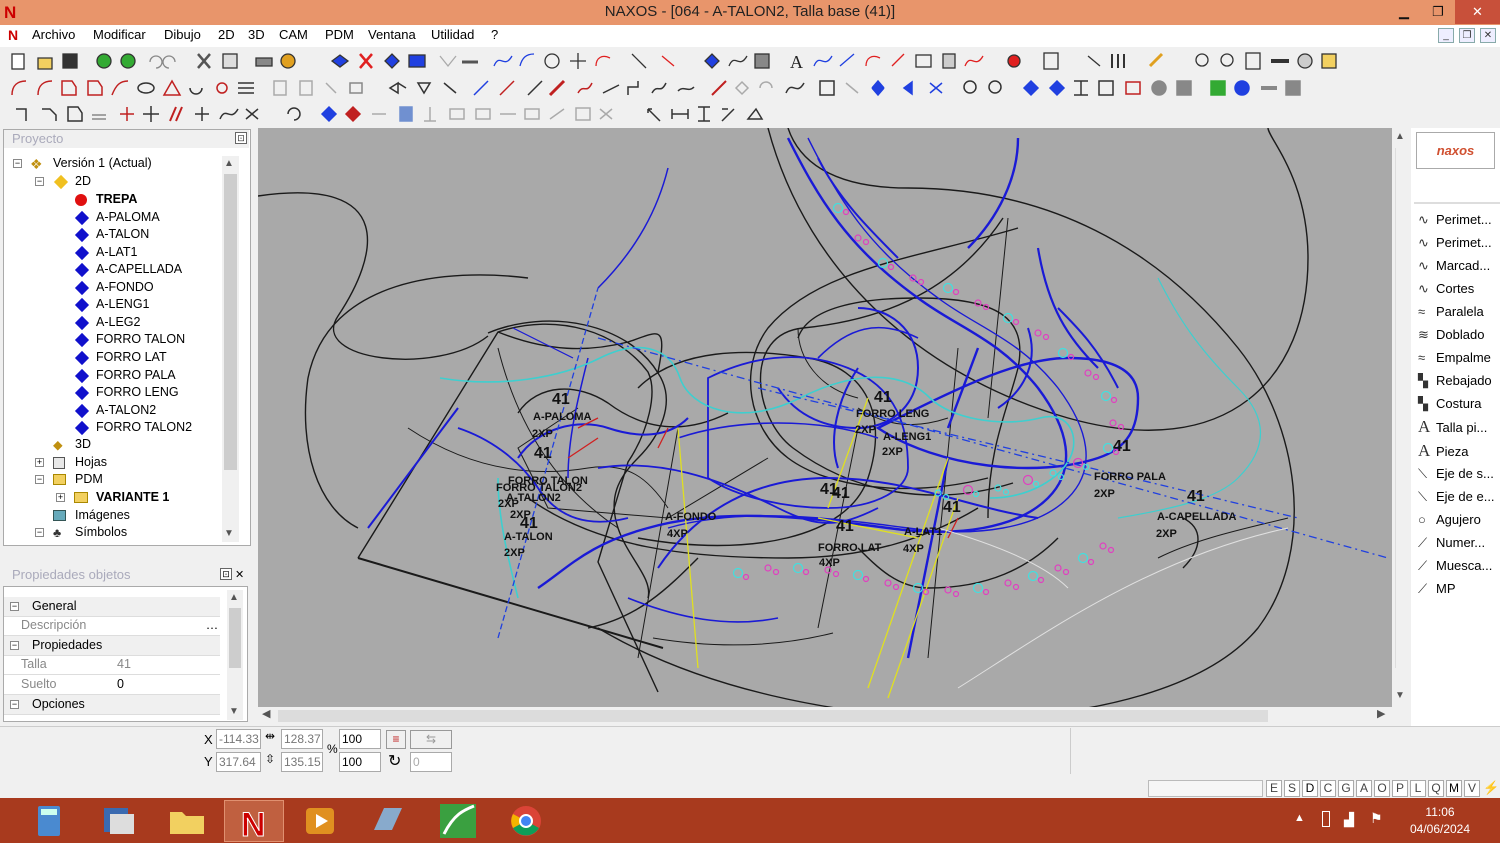  What do you see at coordinates (1299, 818) in the screenshot?
I see `show-hidden-icons-icon: ▲` at bounding box center [1299, 818].